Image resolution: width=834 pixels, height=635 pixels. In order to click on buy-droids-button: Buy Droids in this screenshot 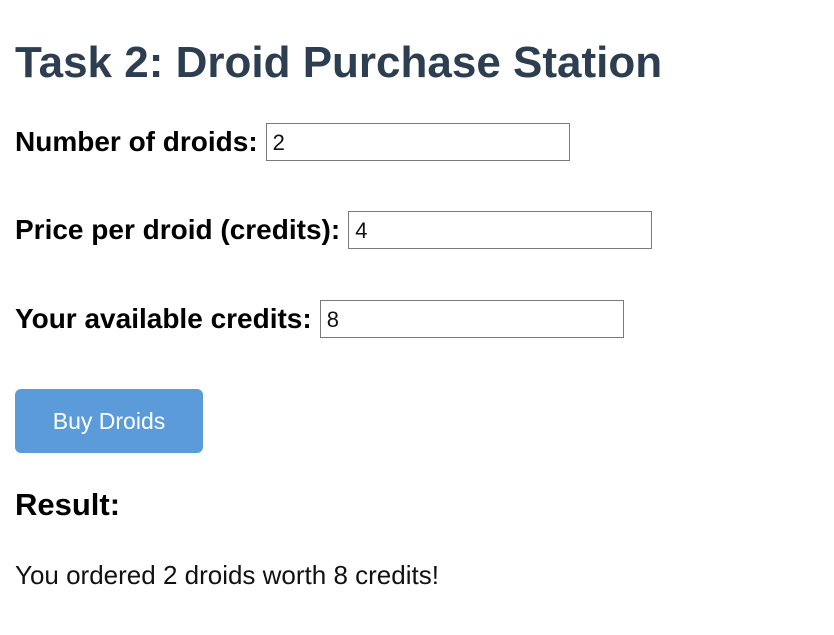, I will do `click(109, 421)`.